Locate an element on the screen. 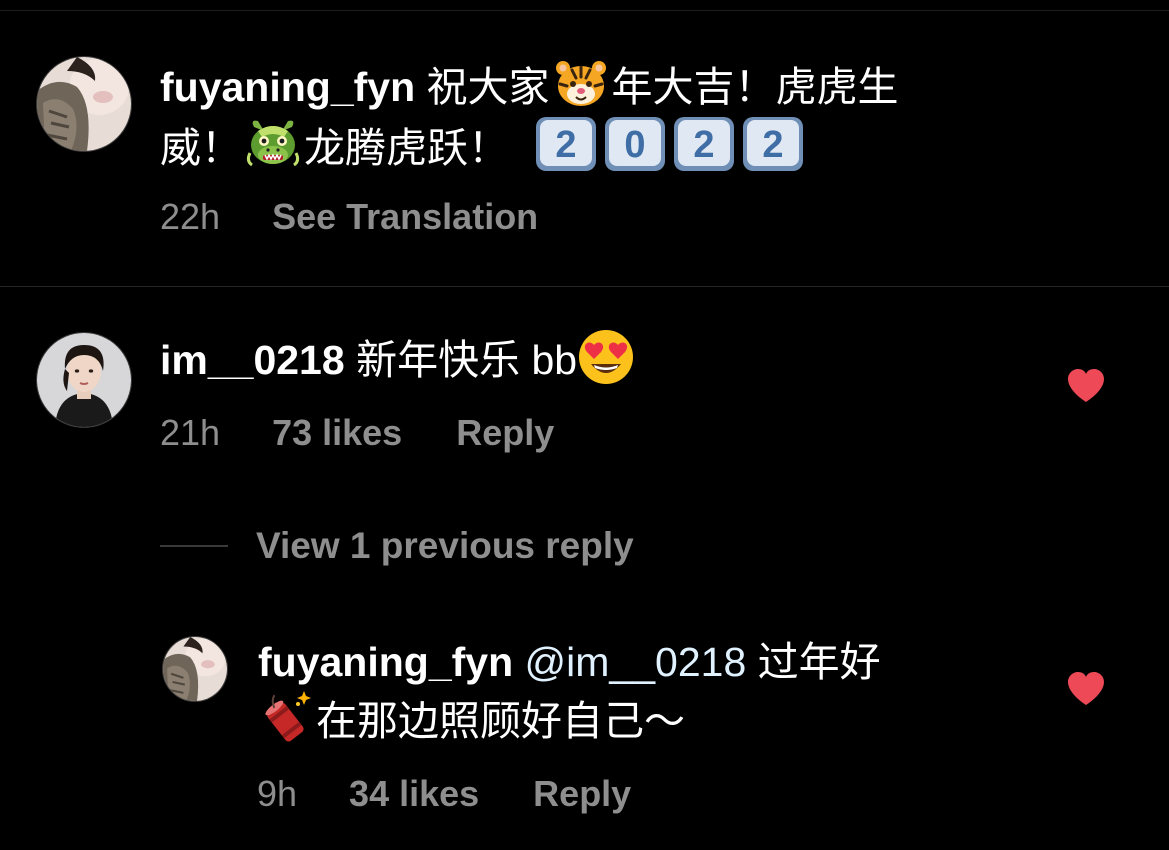  reply-text-line-2: 在那边照顾好自己～ is located at coordinates (471, 720).